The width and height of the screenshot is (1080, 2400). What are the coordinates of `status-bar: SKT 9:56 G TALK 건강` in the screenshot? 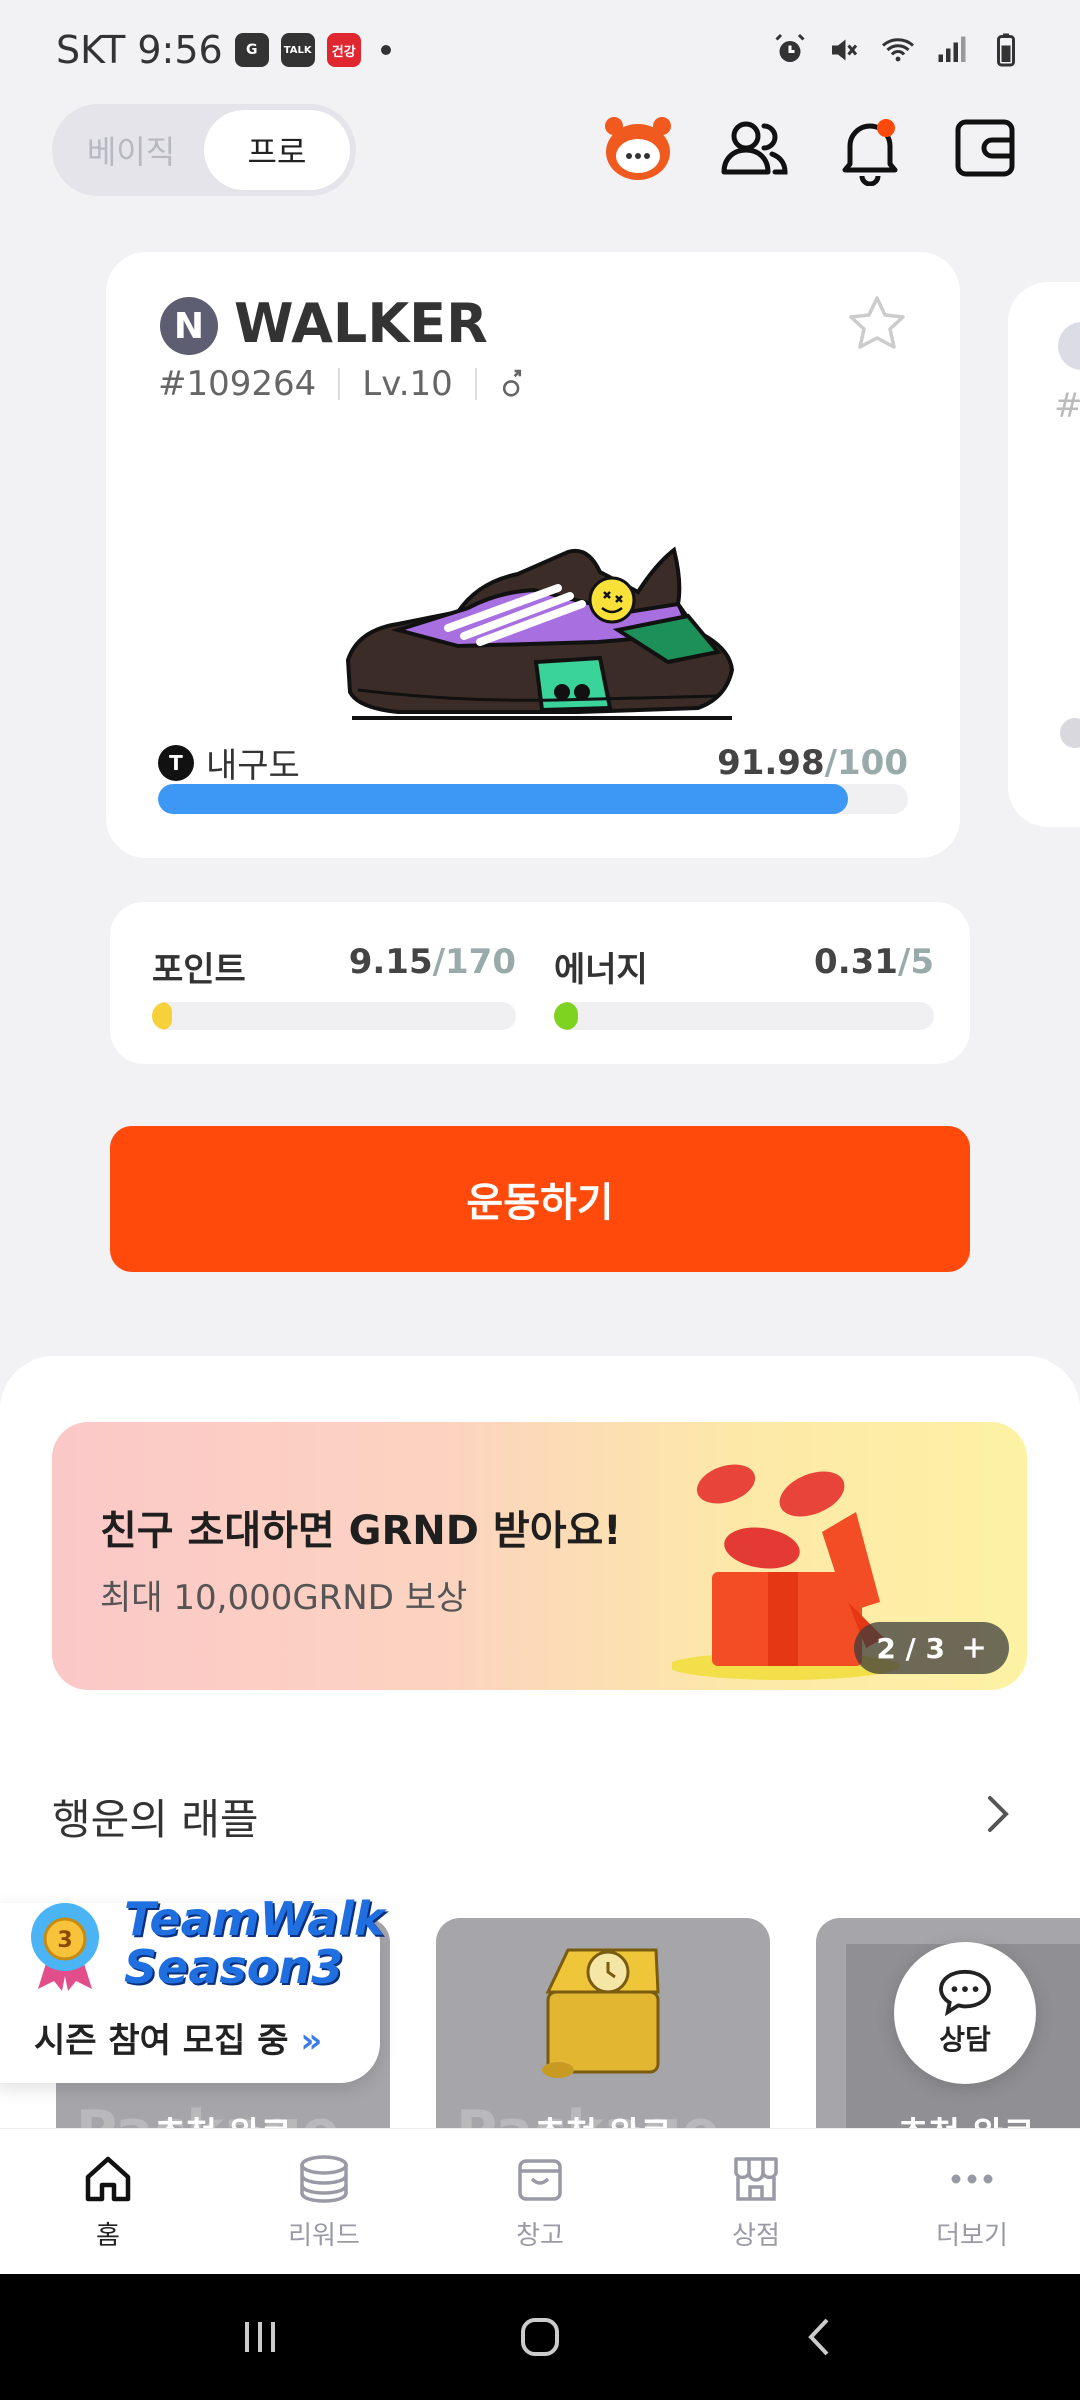 It's located at (540, 50).